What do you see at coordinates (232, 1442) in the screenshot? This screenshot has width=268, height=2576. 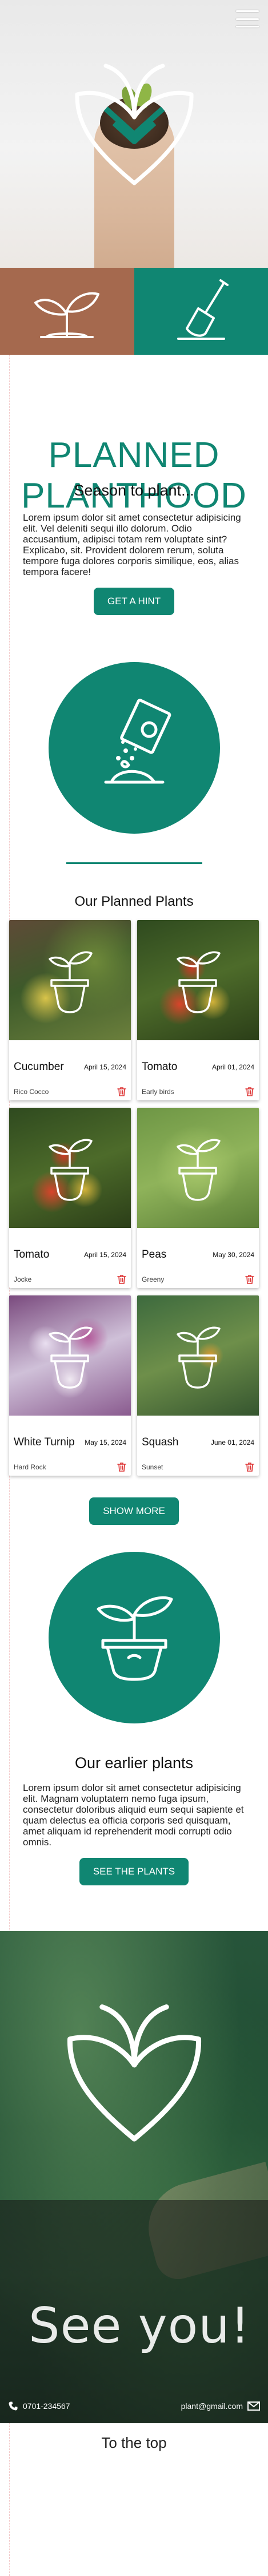 I see `plant-date: June 01, 2024` at bounding box center [232, 1442].